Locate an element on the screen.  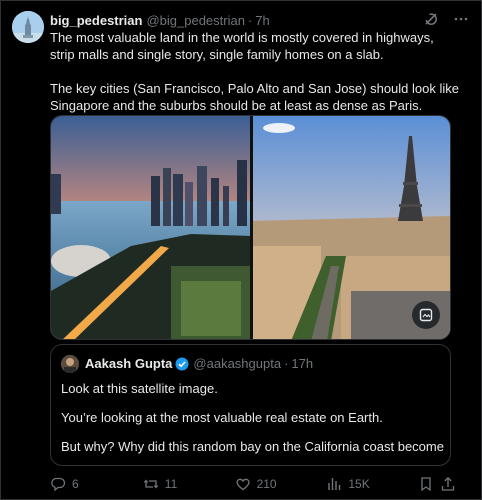
views-button: 15K is located at coordinates (372, 484).